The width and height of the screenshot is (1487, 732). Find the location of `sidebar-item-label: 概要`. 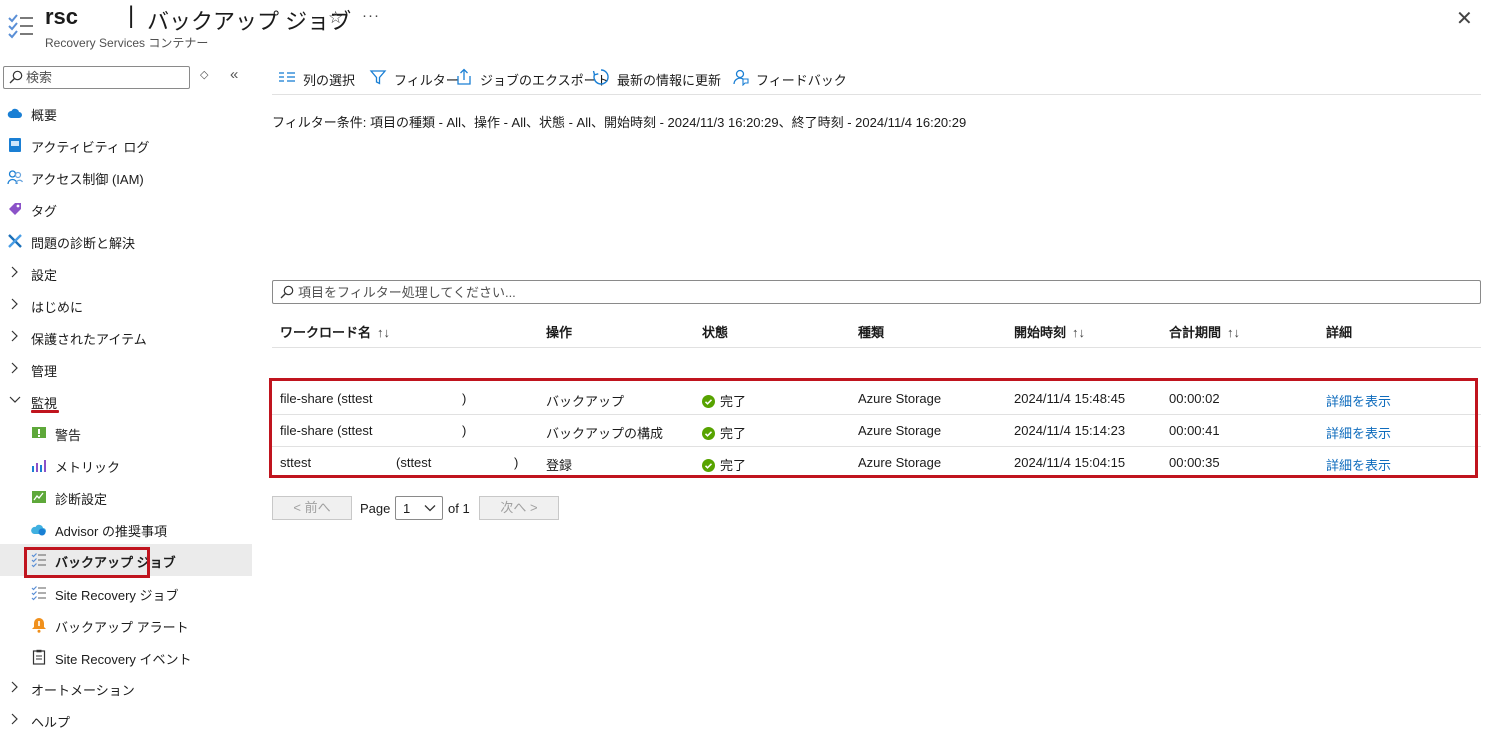

sidebar-item-label: 概要 is located at coordinates (44, 115).